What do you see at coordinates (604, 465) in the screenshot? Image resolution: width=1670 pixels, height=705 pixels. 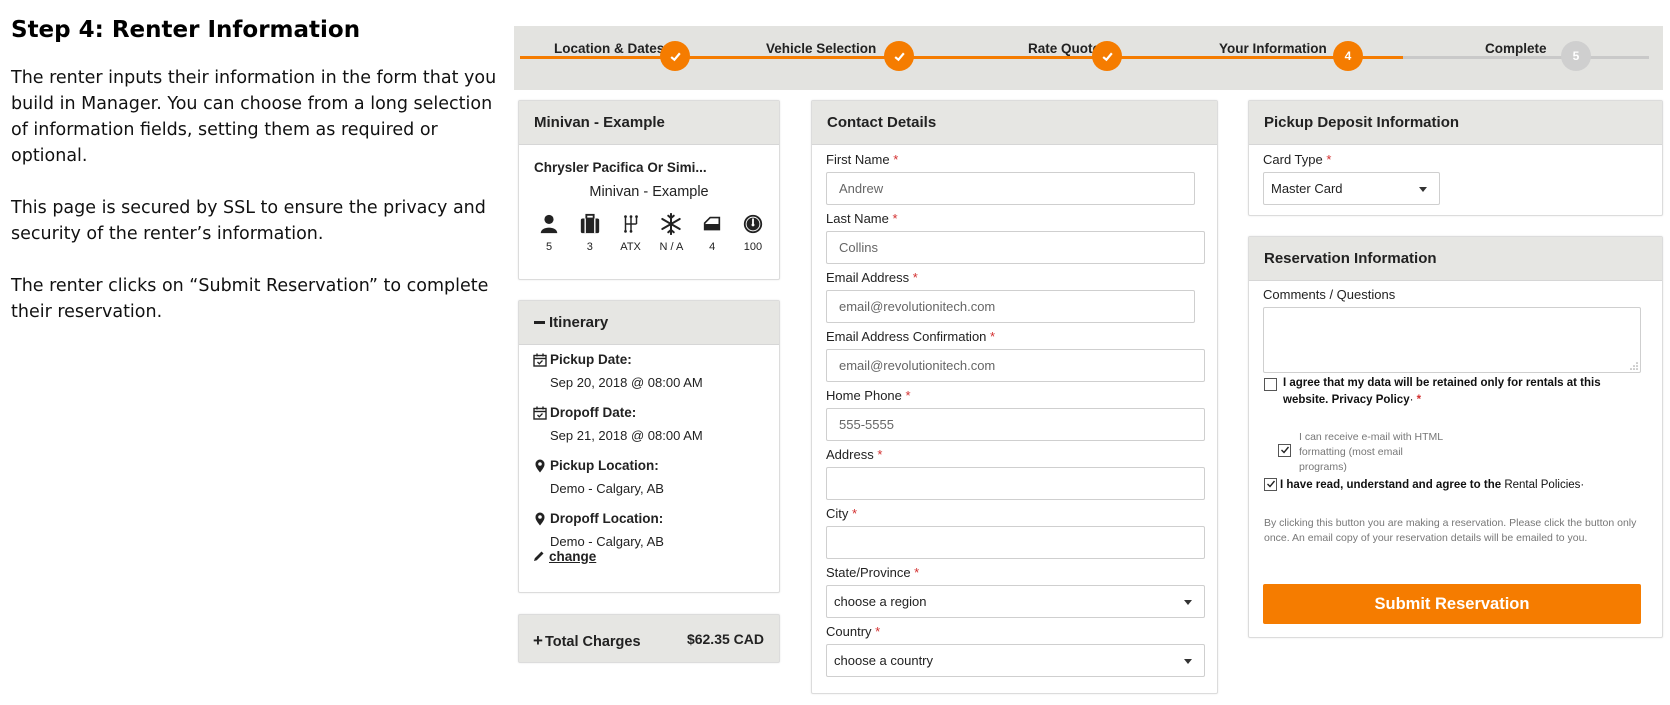 I see `pickup-location-label: Pickup Location:` at bounding box center [604, 465].